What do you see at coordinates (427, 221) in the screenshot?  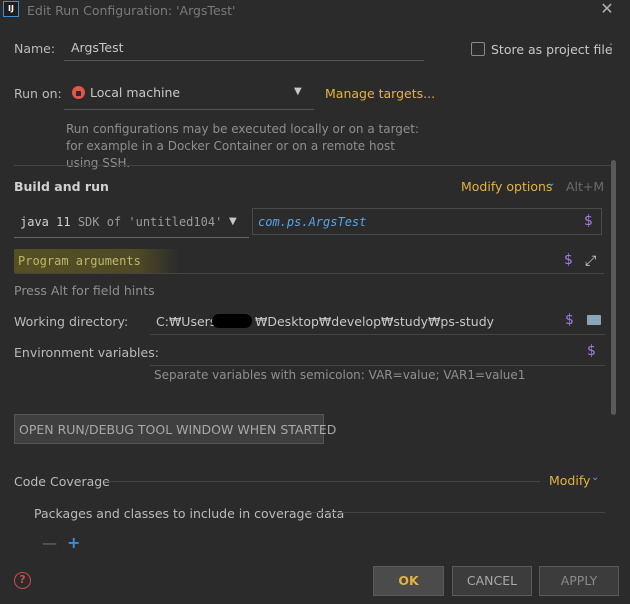 I see `main-class-input: com.ps.ArgsTest $` at bounding box center [427, 221].